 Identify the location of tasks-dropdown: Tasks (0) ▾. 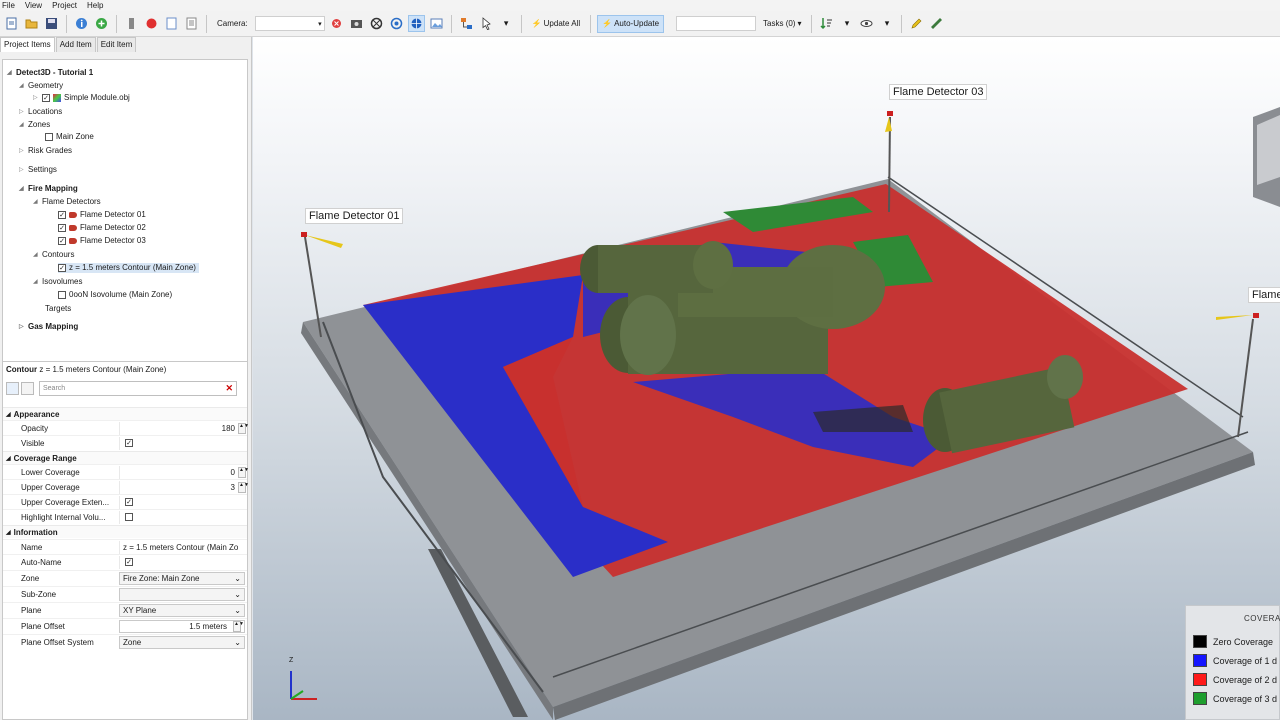
(782, 24).